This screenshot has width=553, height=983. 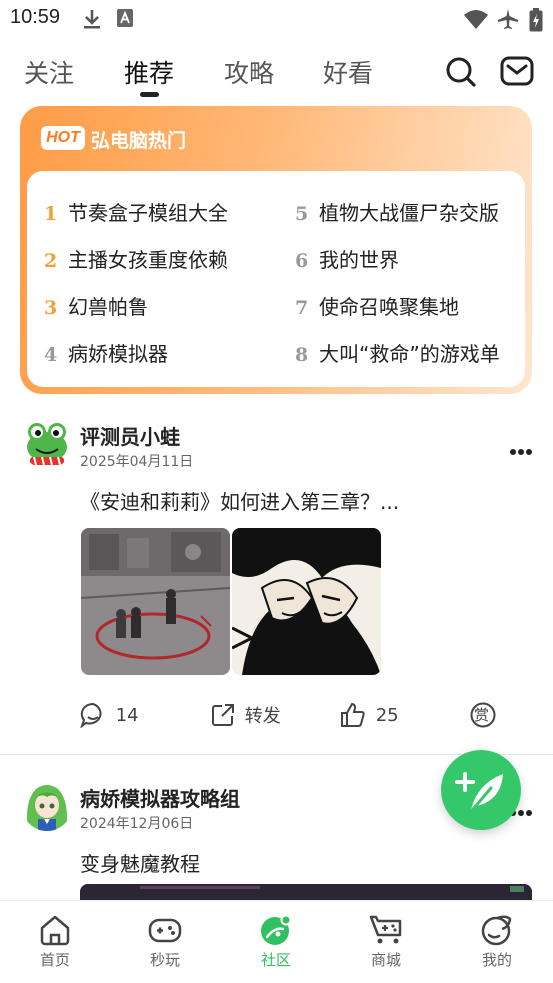 I want to click on nav-store: 商城, so click(x=386, y=941).